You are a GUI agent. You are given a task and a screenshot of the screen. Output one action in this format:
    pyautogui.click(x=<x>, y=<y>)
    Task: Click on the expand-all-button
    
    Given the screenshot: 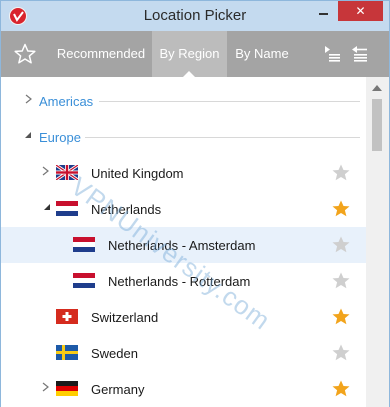 What is the action you would take?
    pyautogui.click(x=332, y=56)
    